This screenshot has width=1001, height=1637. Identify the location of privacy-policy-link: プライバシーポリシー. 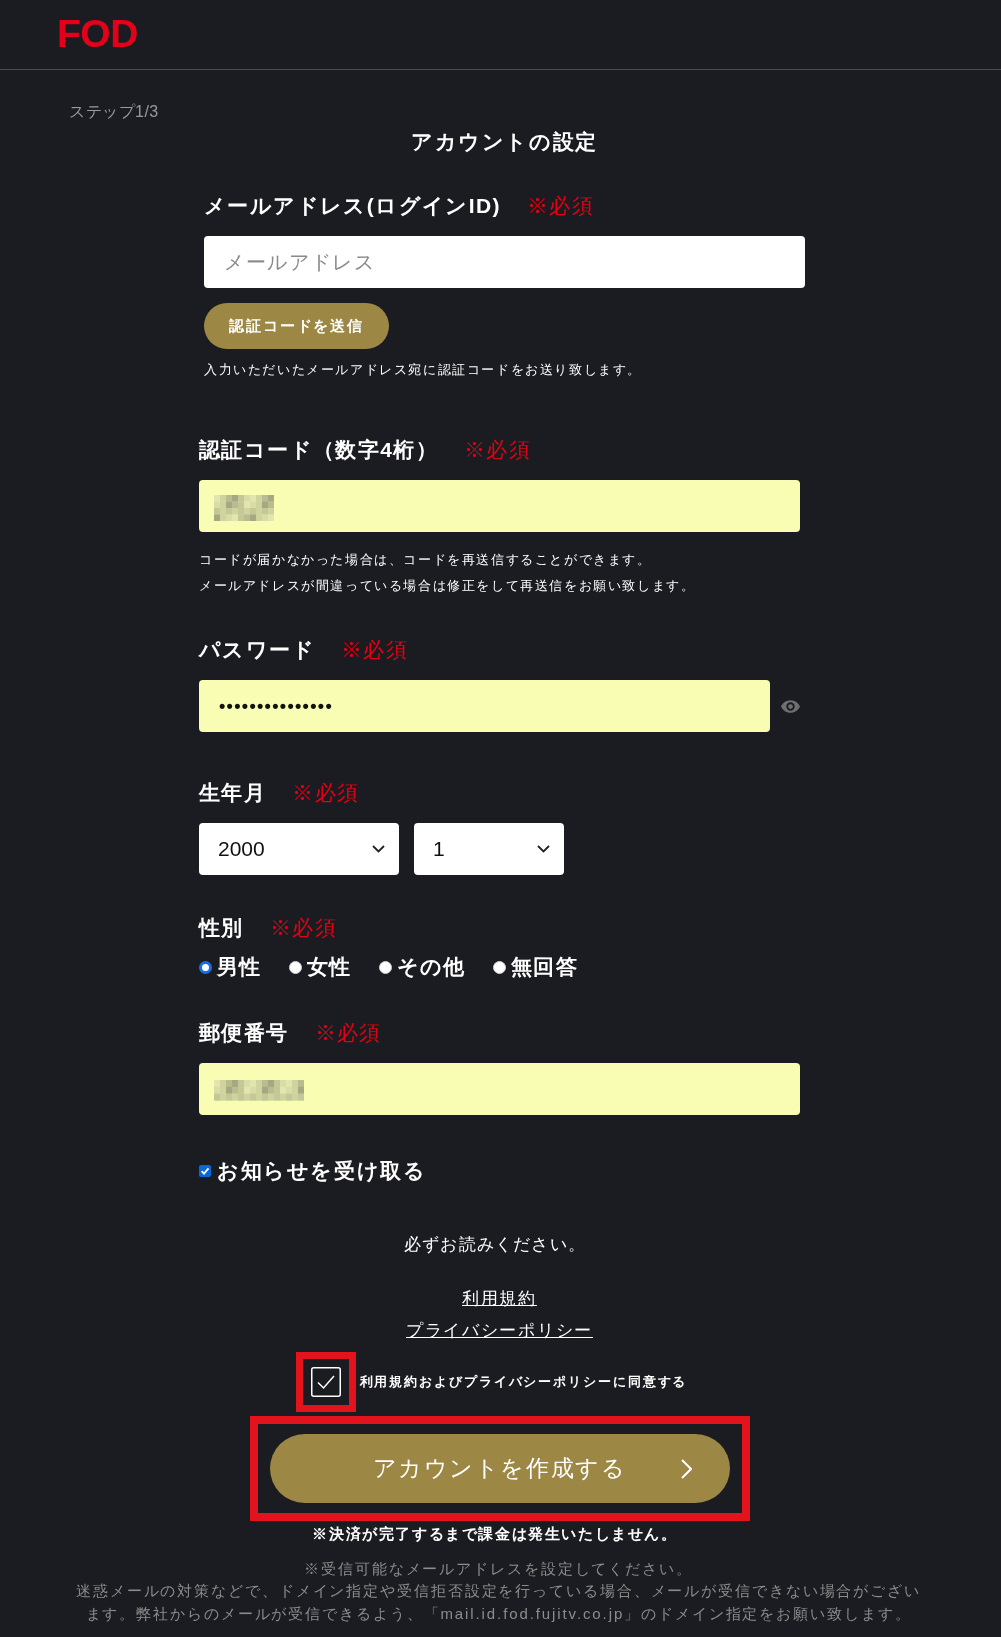
(499, 1331).